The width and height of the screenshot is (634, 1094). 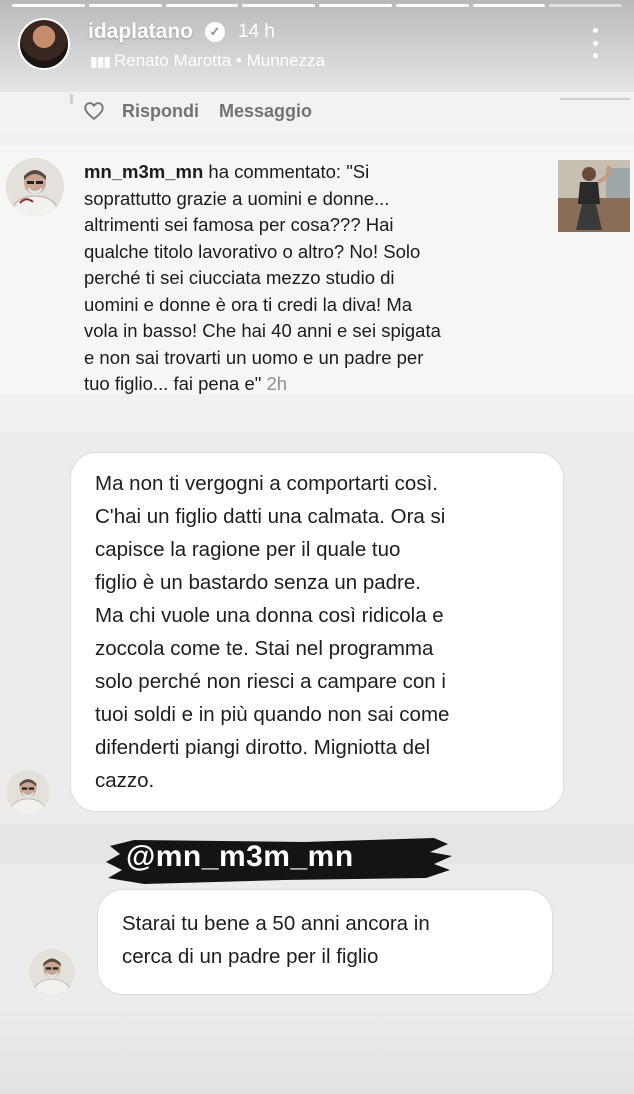 I want to click on background-fade, so click(x=317, y=1050).